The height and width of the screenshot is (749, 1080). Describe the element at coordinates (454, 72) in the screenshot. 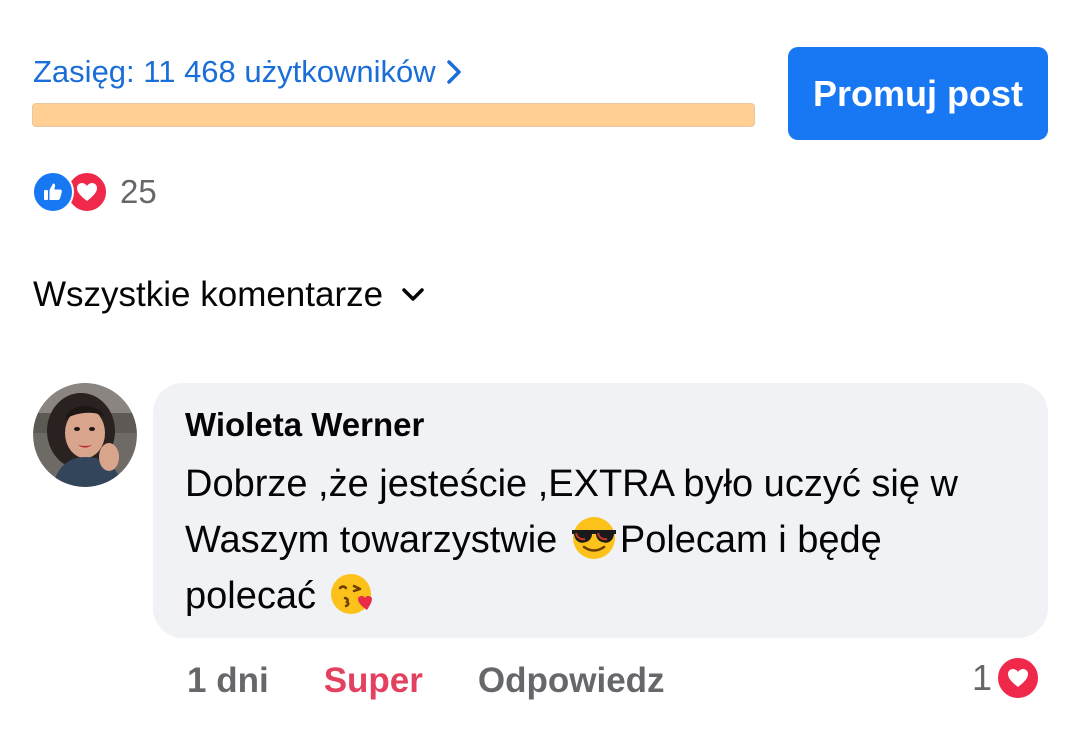

I see `chevron-right-icon` at that location.